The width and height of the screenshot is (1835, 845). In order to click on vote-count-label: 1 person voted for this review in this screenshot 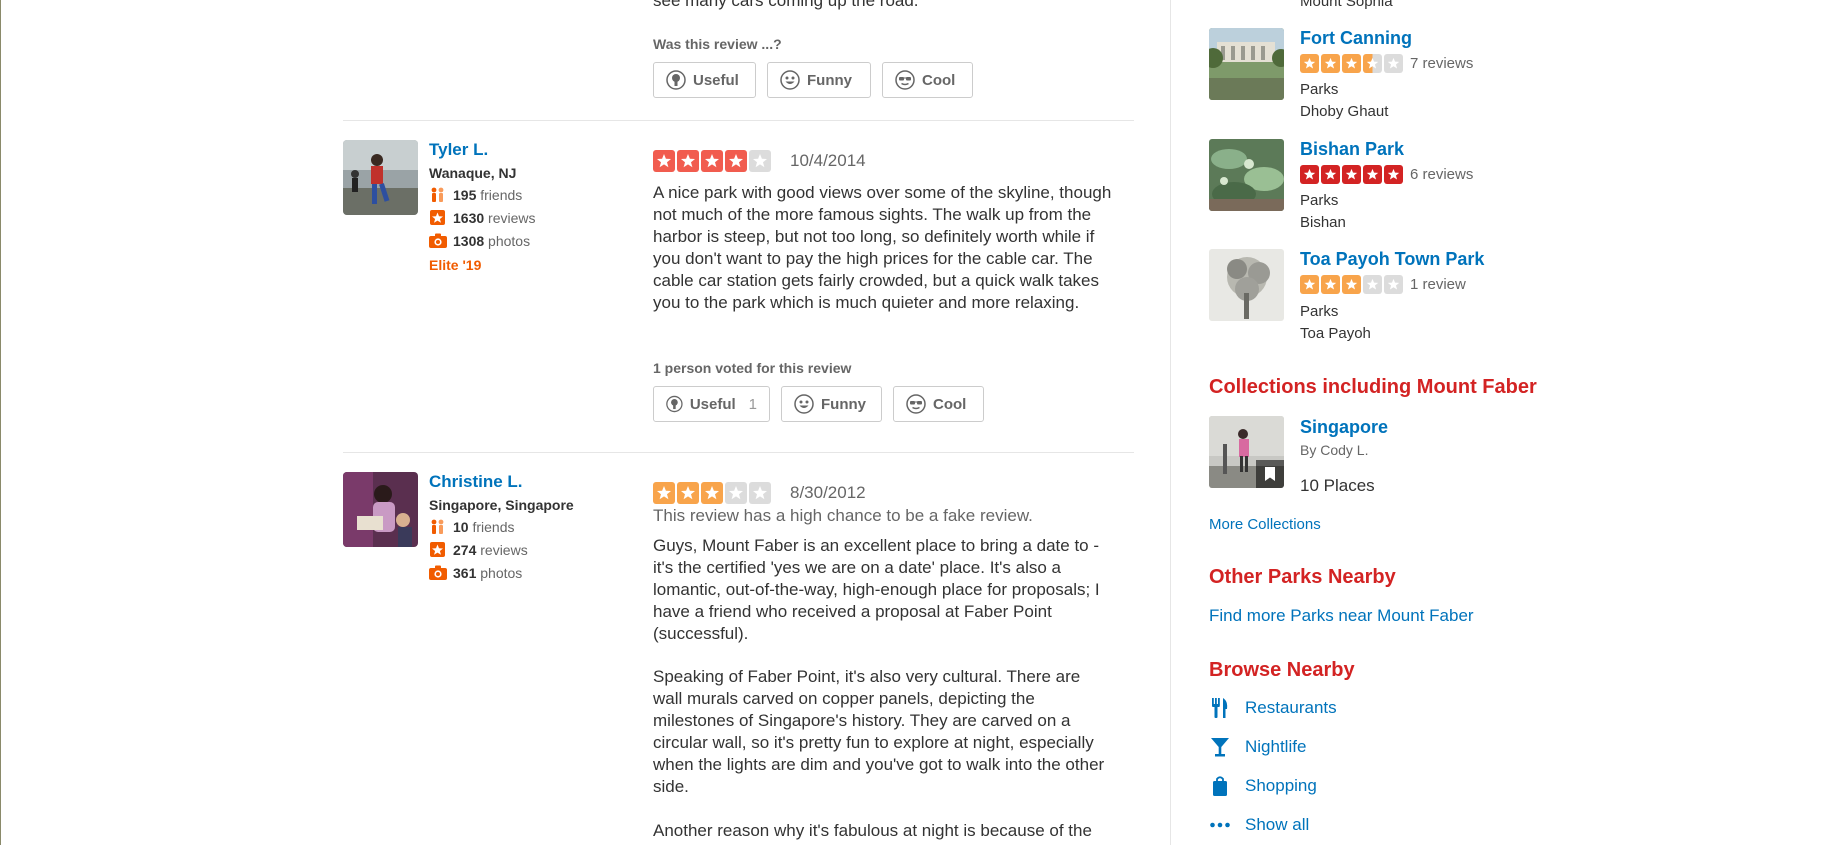, I will do `click(752, 368)`.